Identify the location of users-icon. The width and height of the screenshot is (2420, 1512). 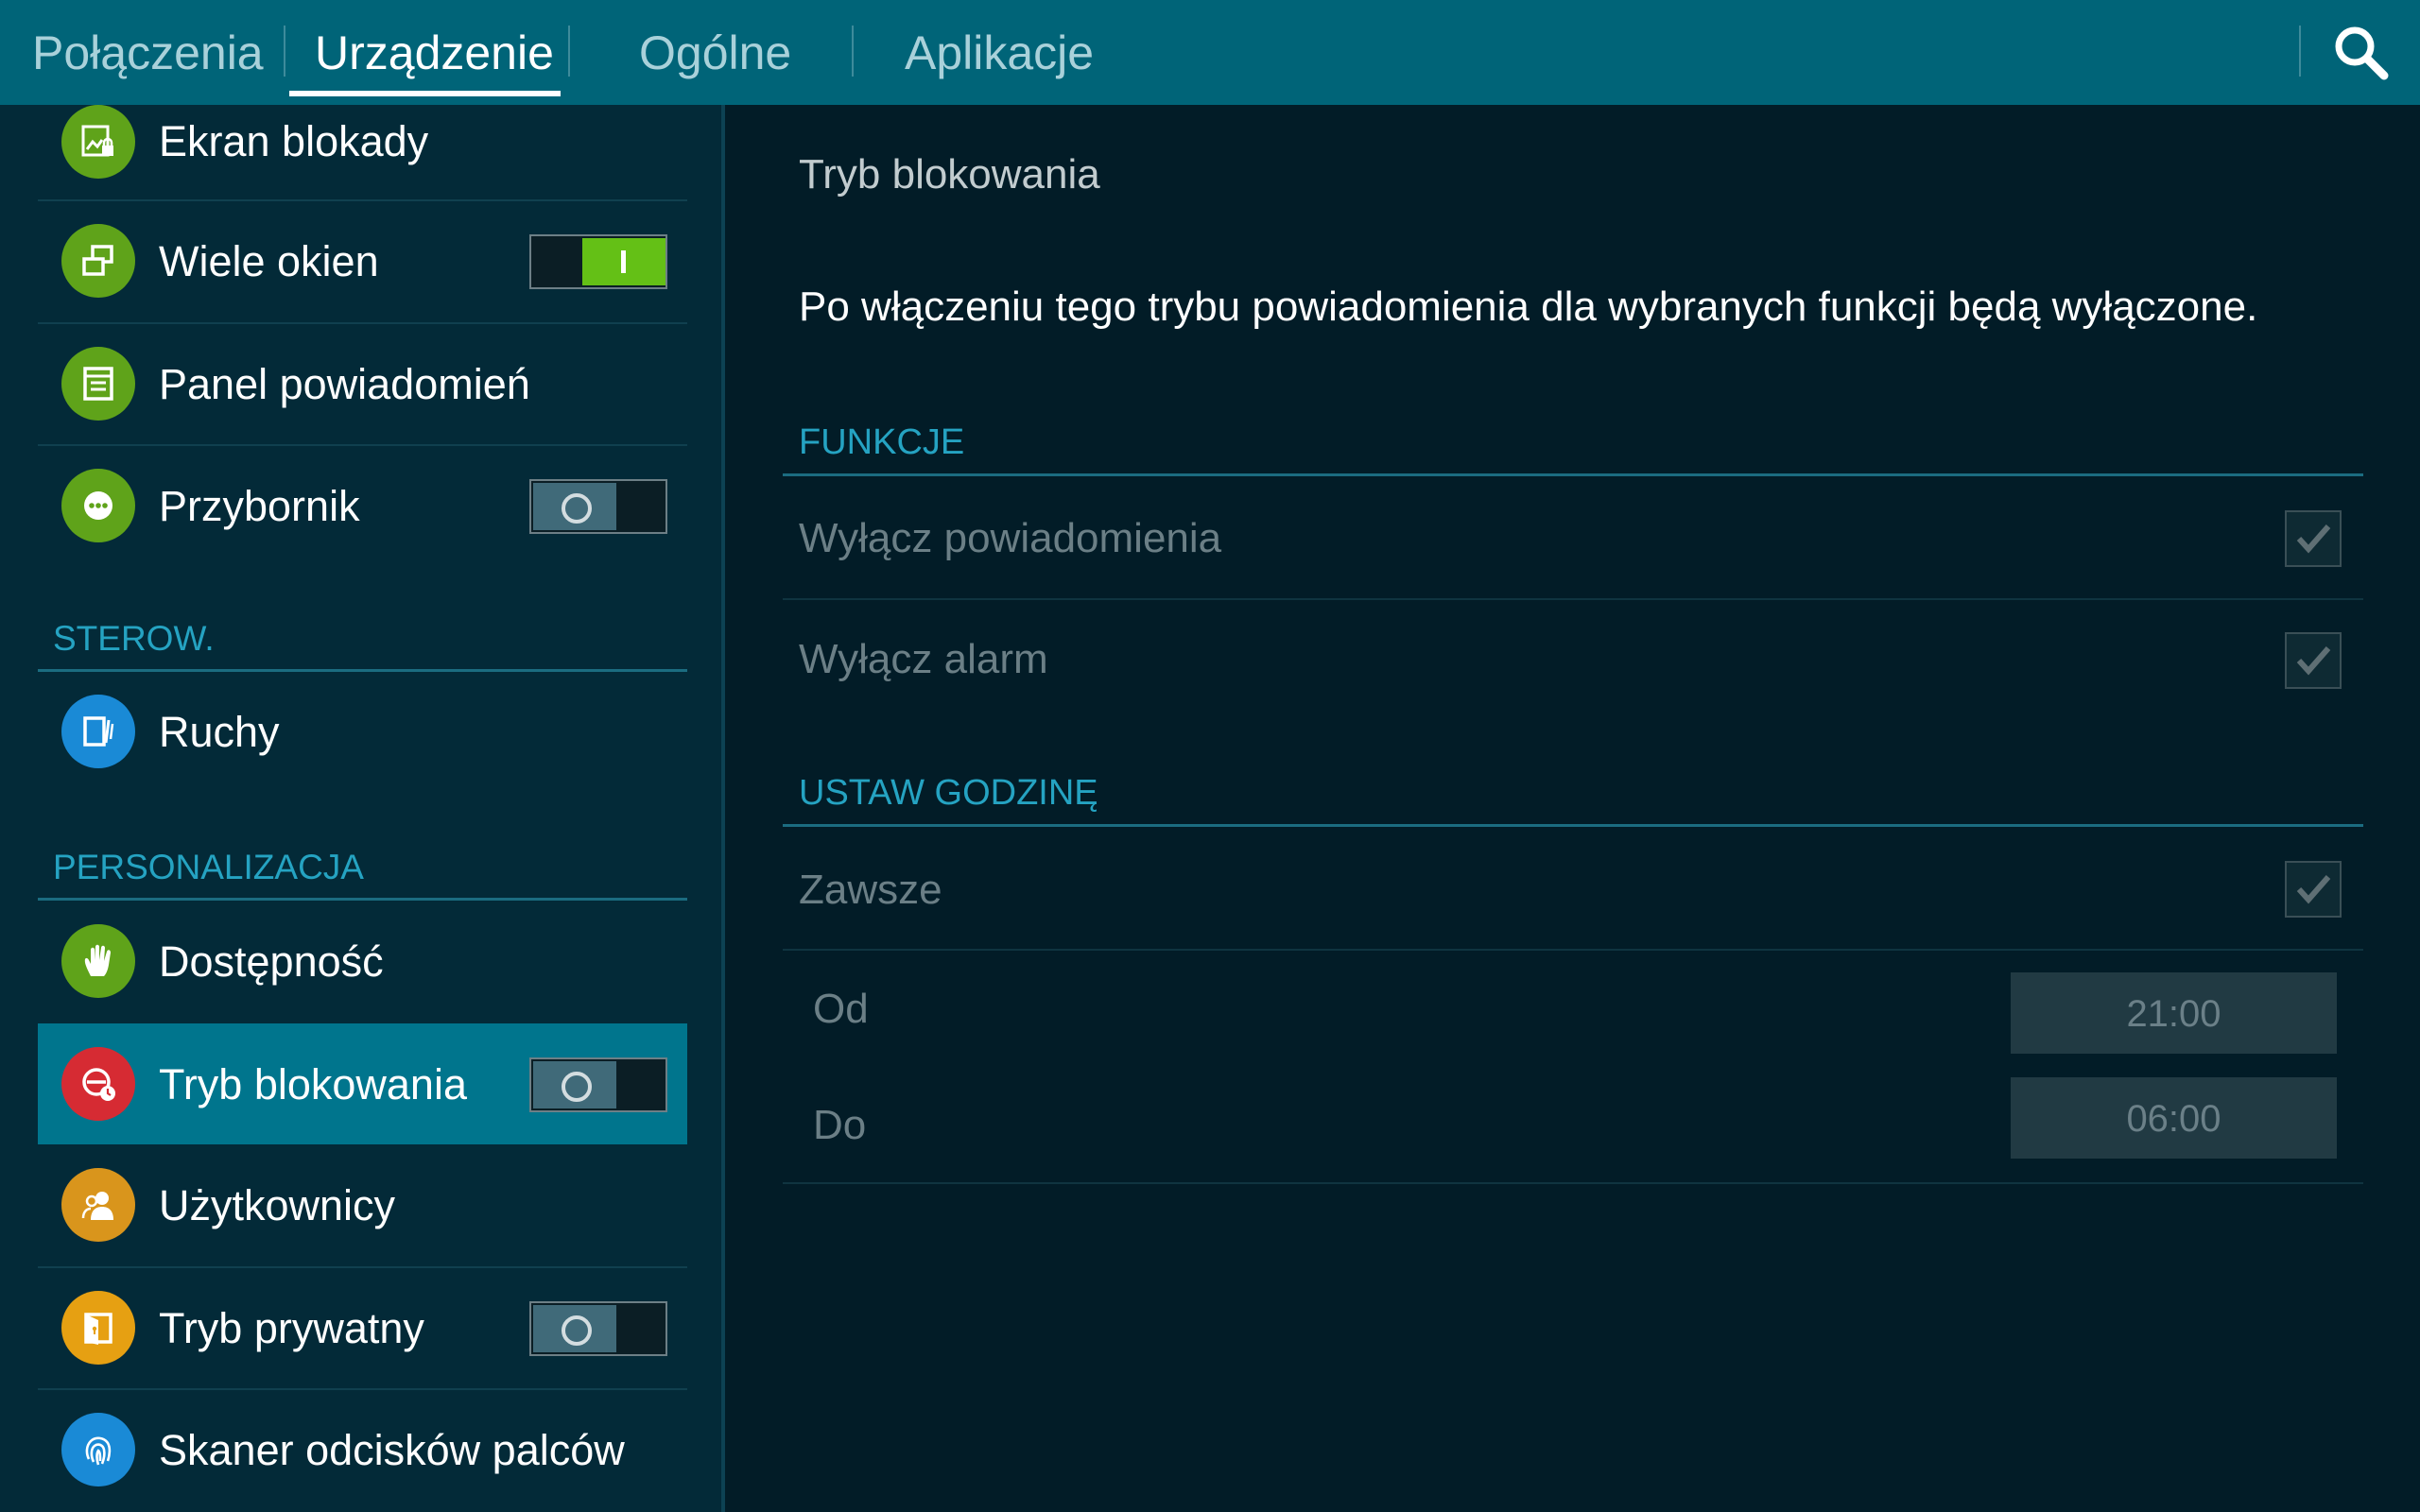
(98, 1205).